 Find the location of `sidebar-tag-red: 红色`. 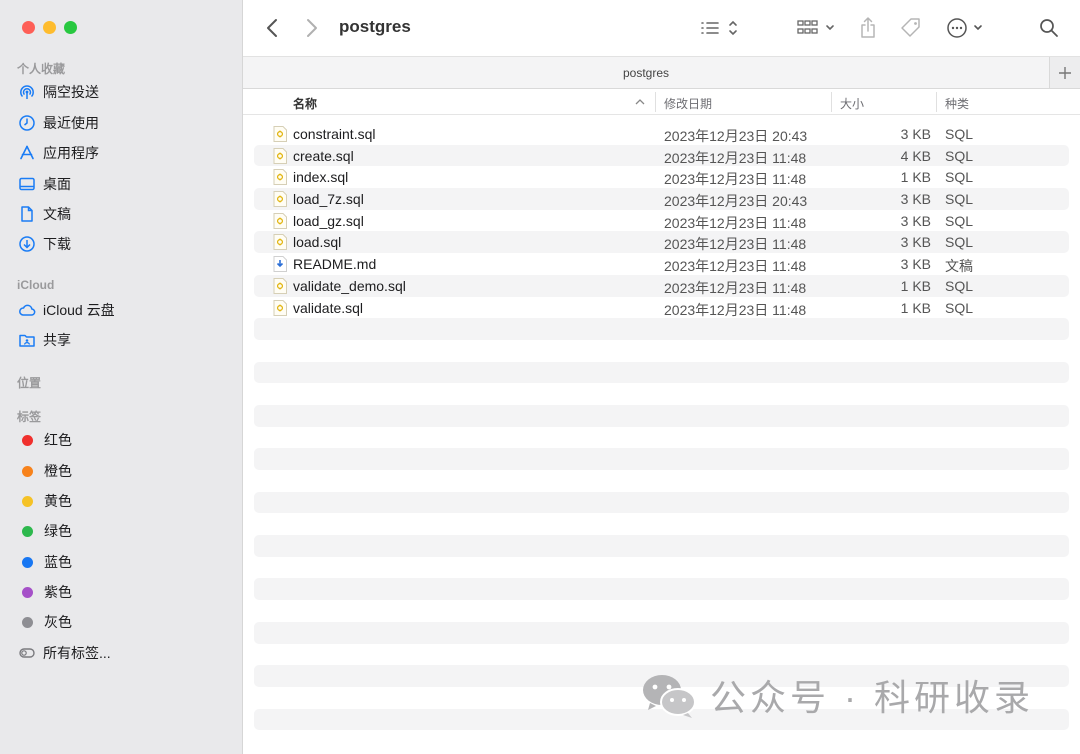

sidebar-tag-red: 红色 is located at coordinates (44, 440).